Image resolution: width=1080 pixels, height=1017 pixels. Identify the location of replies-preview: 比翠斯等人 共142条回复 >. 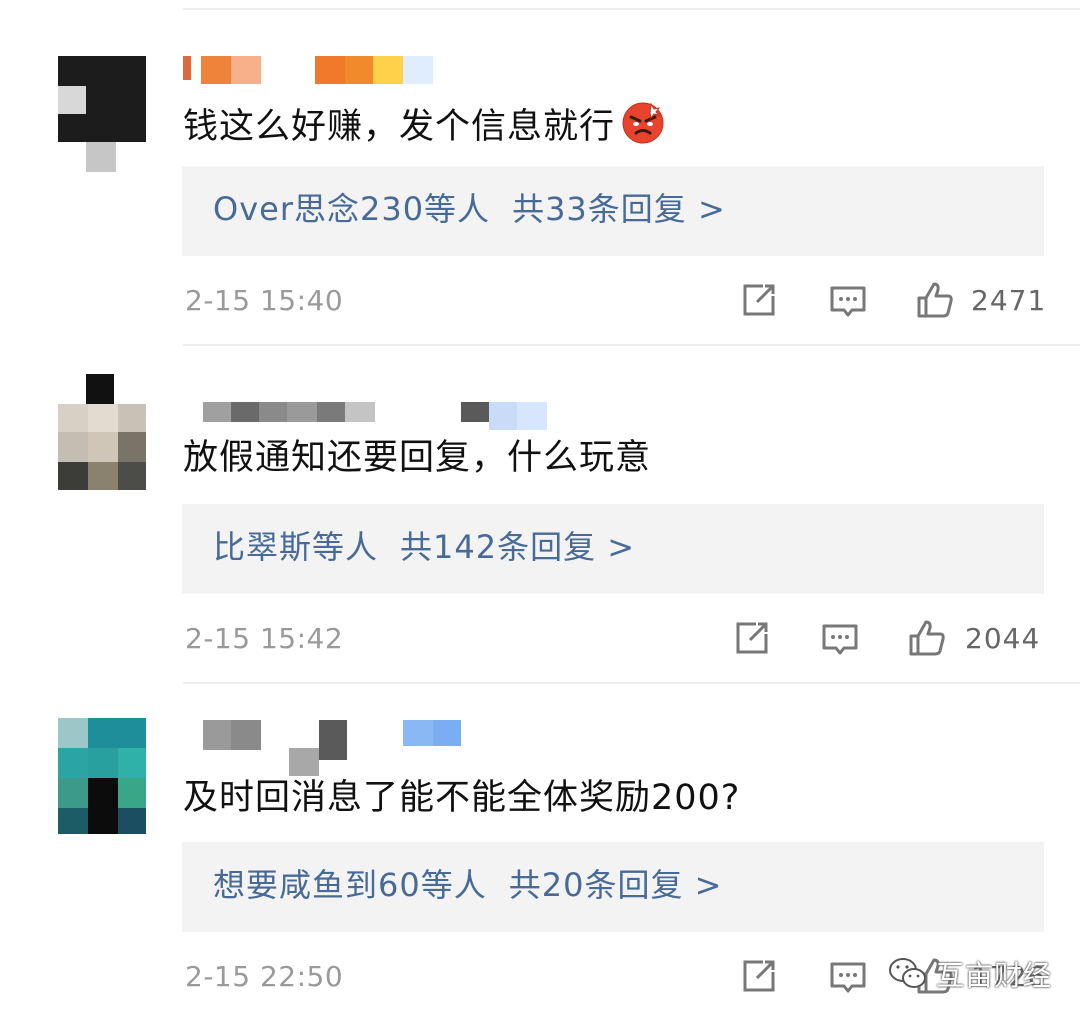
(613, 549).